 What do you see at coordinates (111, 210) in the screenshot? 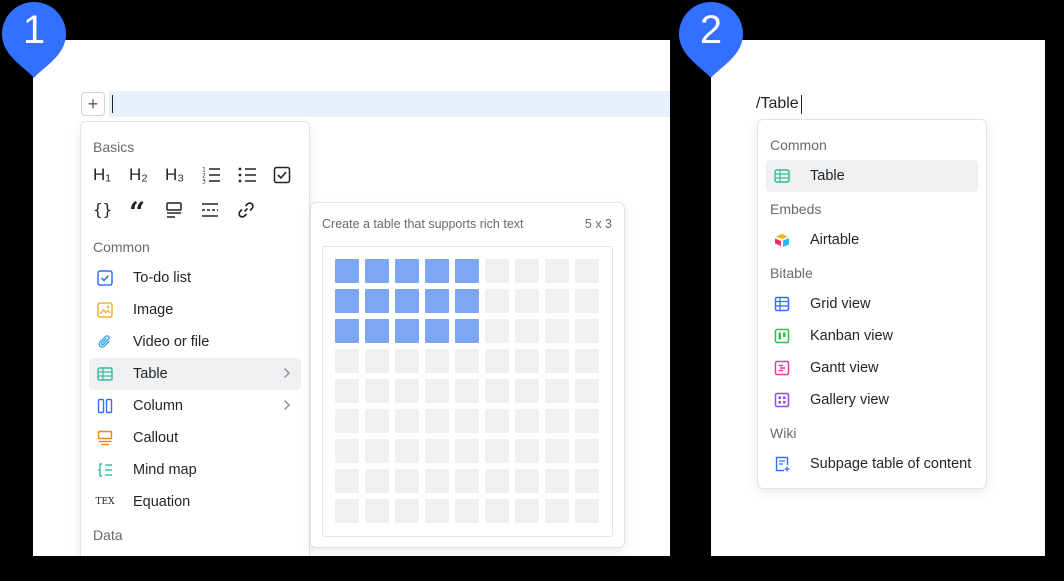
I see `code-block-icon: {}` at bounding box center [111, 210].